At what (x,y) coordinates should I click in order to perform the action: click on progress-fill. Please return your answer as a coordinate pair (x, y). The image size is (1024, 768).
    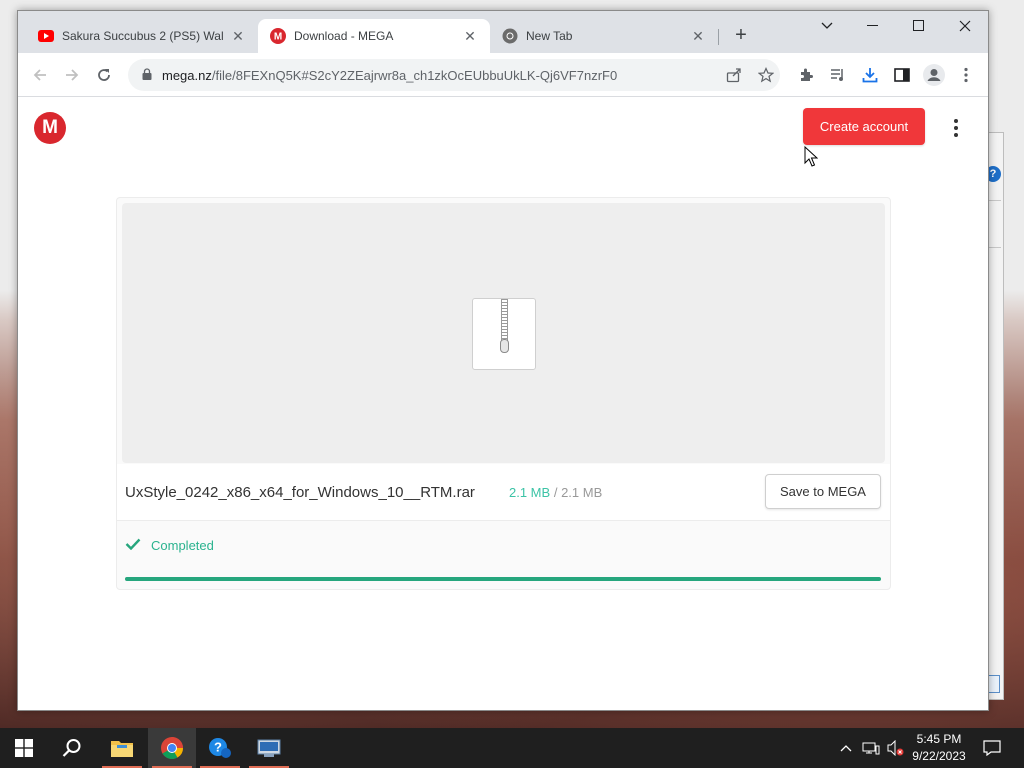
    Looking at the image, I should click on (503, 579).